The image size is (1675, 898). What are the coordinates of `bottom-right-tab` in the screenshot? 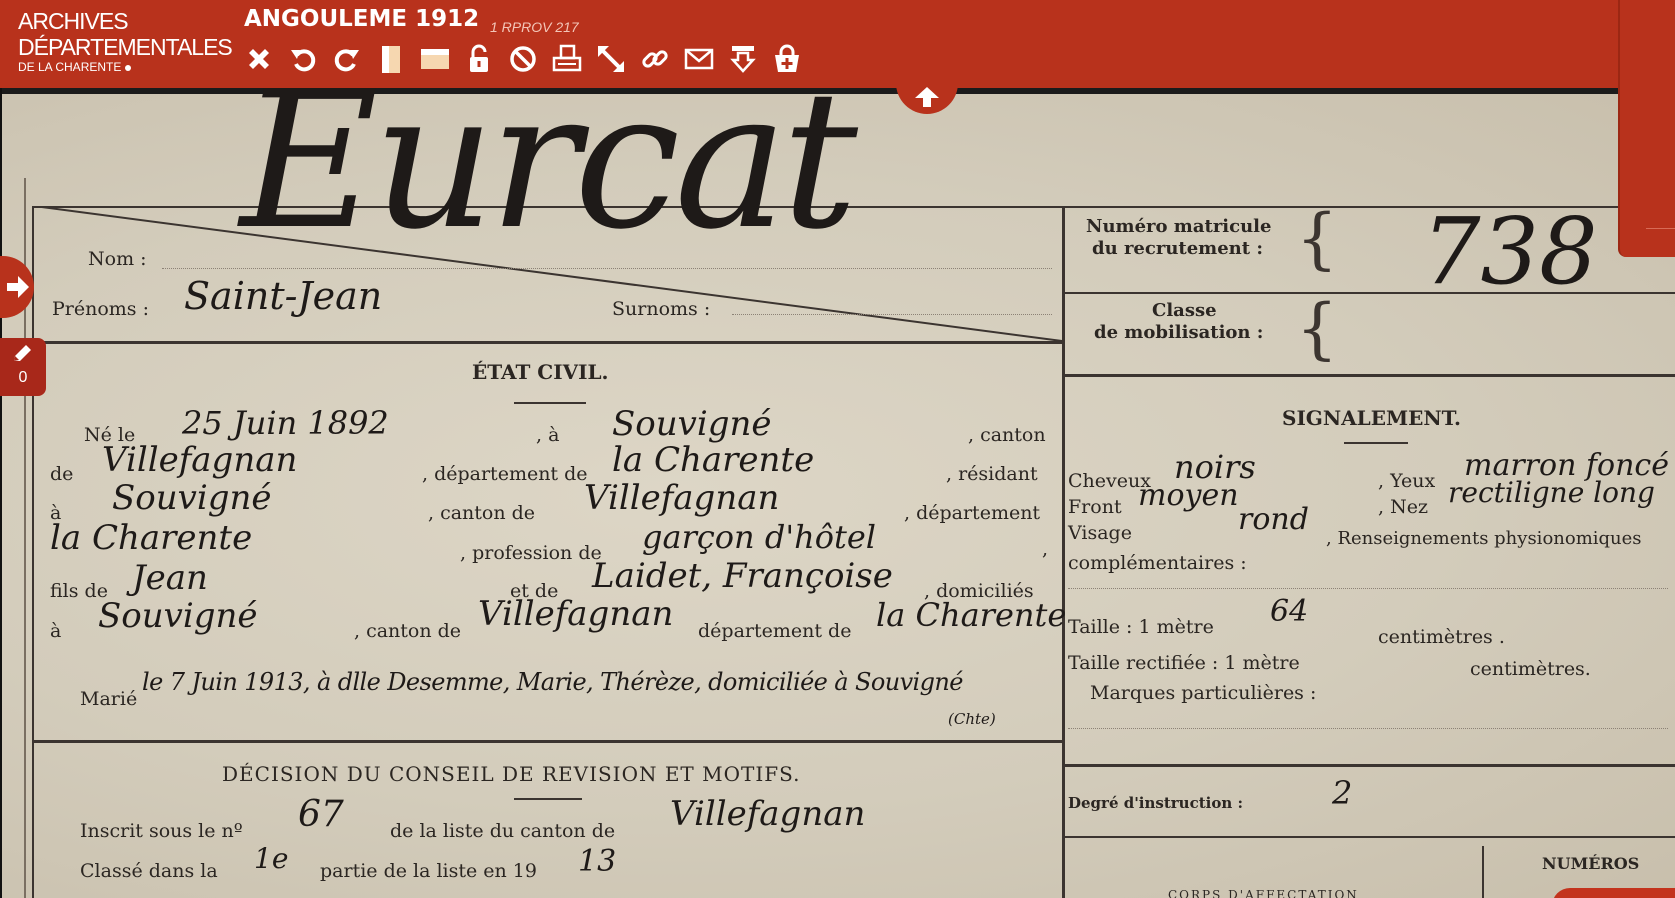 It's located at (1613, 893).